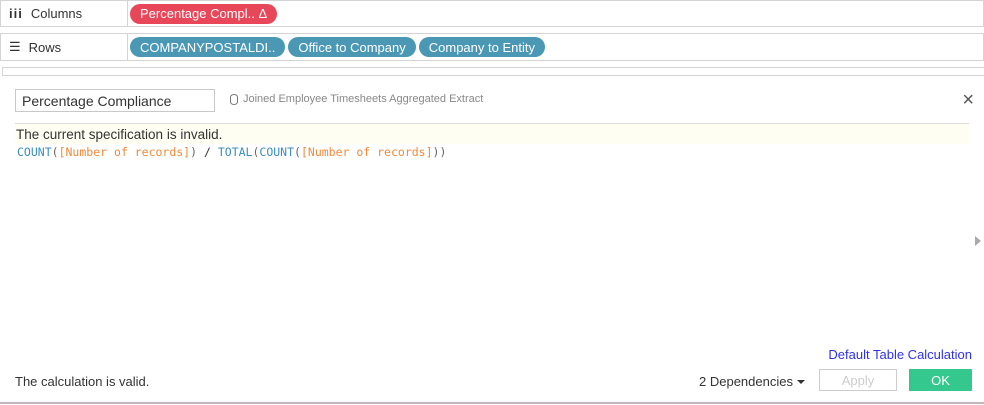  I want to click on caret-down-icon, so click(800, 381).